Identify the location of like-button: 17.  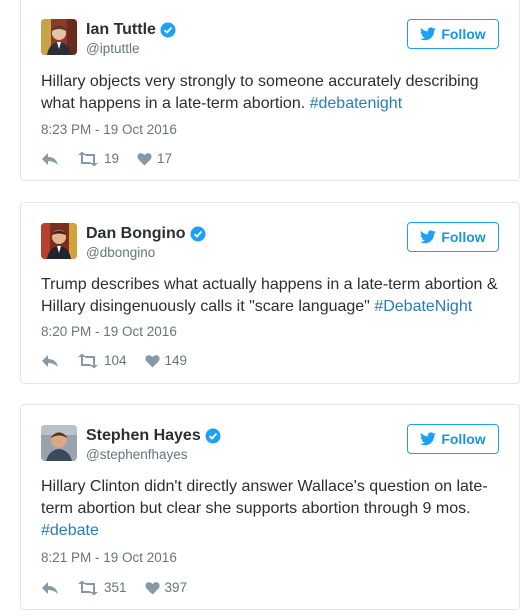
(154, 158).